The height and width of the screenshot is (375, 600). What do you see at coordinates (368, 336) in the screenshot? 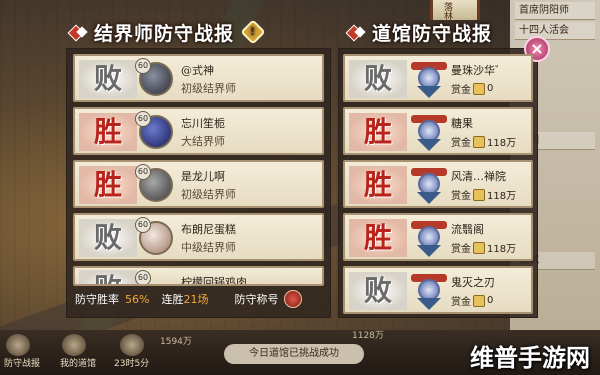
I see `bottom-number: 1128万` at bounding box center [368, 336].